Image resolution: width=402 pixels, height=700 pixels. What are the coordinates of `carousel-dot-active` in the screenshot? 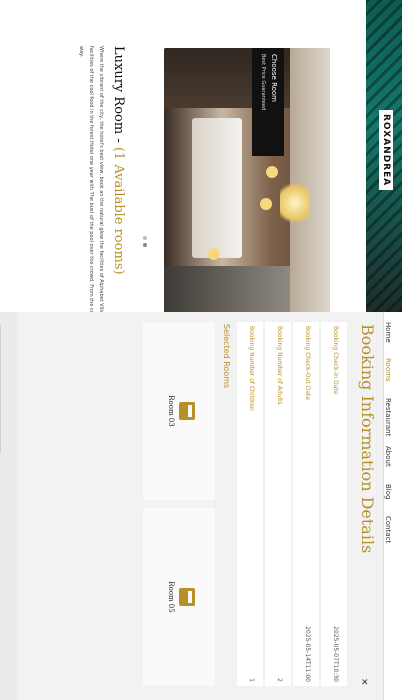 It's located at (145, 245).